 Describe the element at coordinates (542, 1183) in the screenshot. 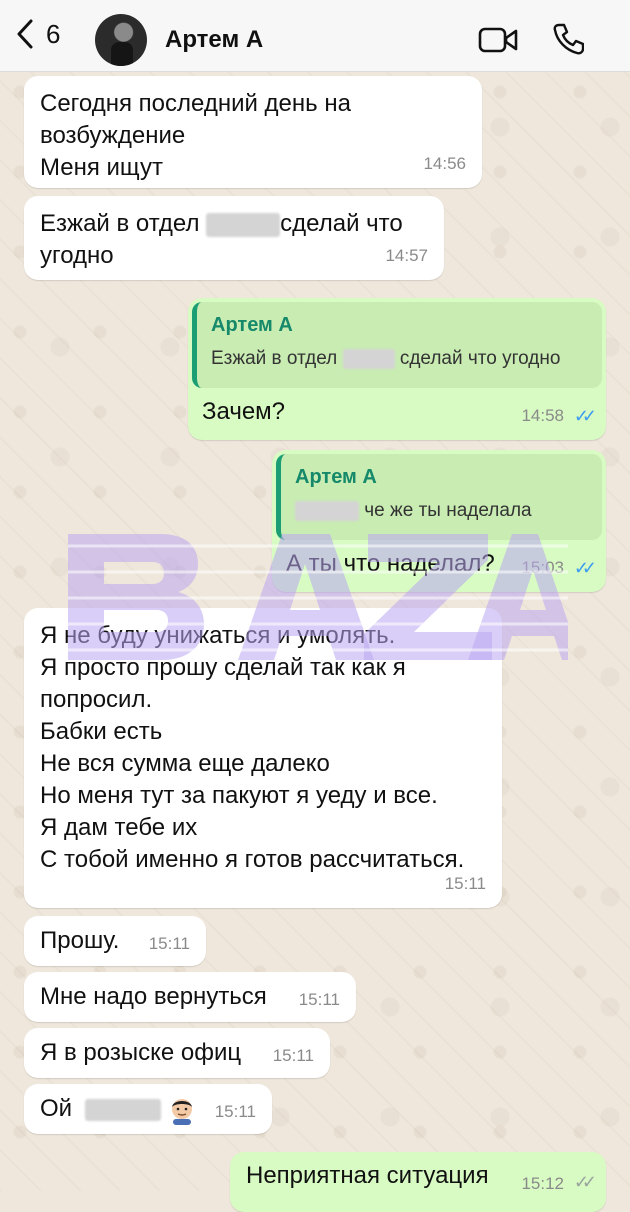

I see `message-time: 15:12` at that location.